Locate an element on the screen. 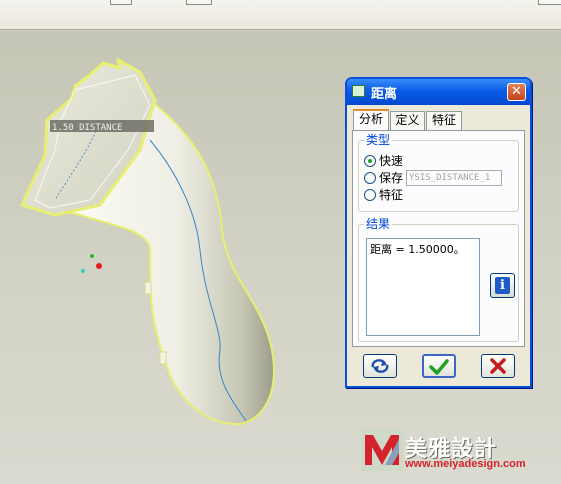  ok-button is located at coordinates (439, 366).